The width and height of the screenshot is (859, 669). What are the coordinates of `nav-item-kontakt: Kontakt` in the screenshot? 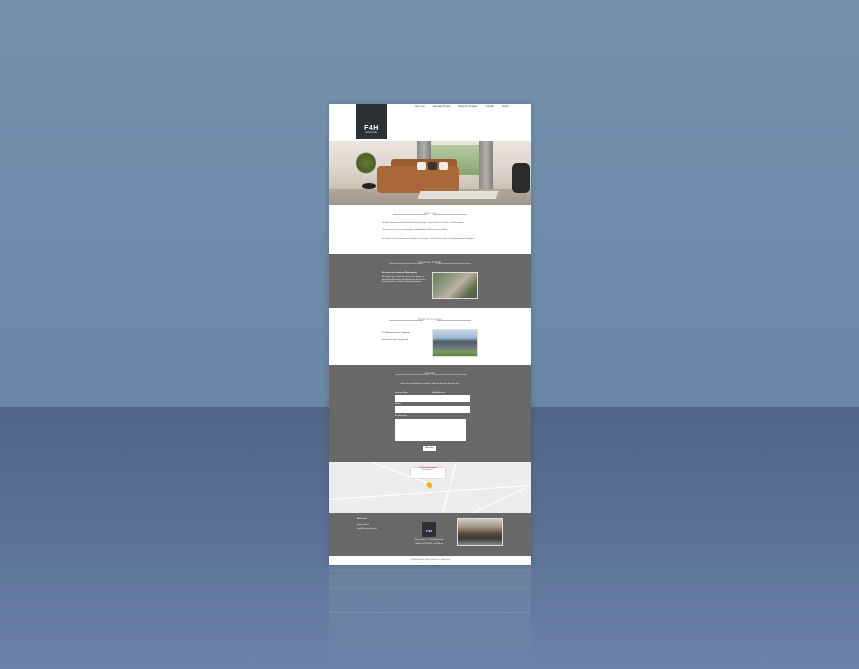 It's located at (490, 106).